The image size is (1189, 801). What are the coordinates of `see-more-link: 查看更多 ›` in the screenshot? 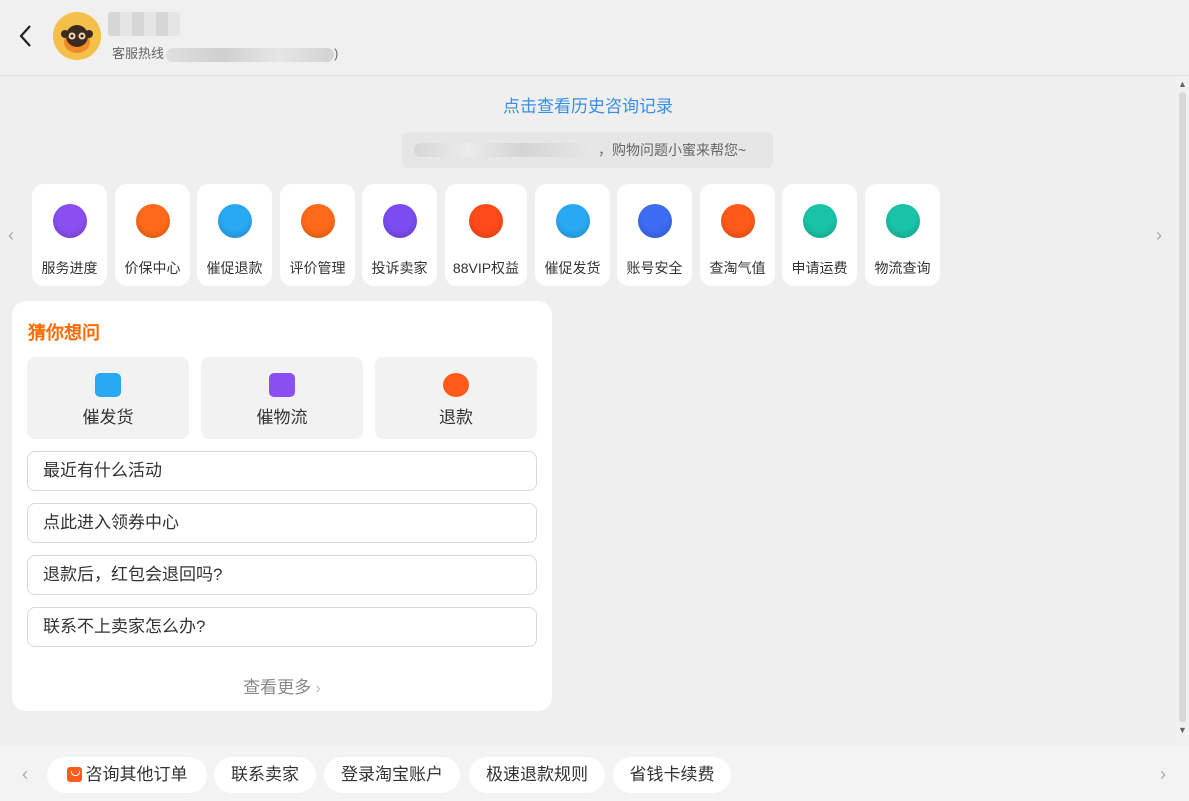 It's located at (282, 685).